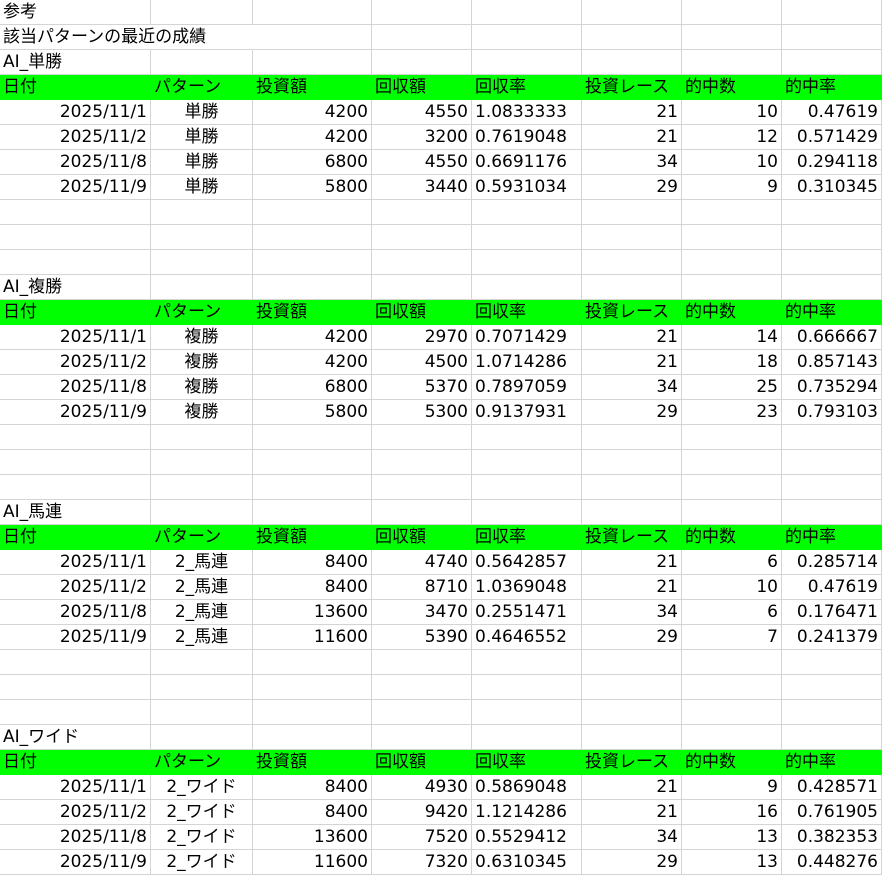 The image size is (882, 876). I want to click on data-cell: 0.857143, so click(832, 362).